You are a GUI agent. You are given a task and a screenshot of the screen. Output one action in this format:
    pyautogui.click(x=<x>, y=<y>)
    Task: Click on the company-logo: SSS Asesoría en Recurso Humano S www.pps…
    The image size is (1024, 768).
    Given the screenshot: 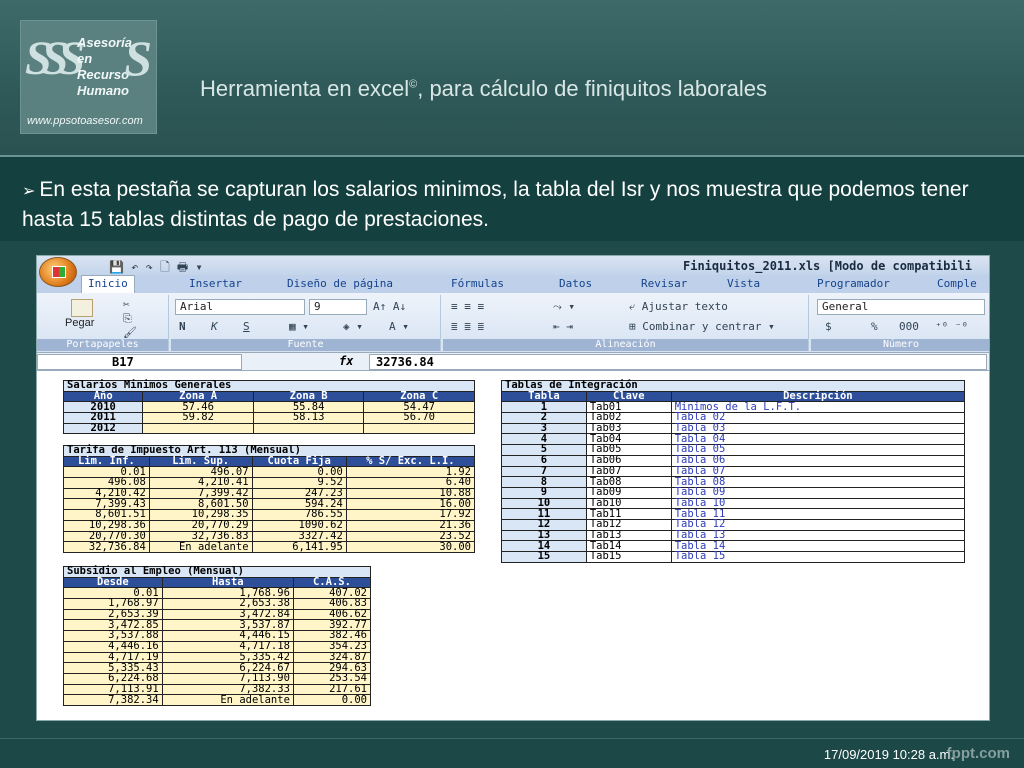 What is the action you would take?
    pyautogui.click(x=88, y=77)
    